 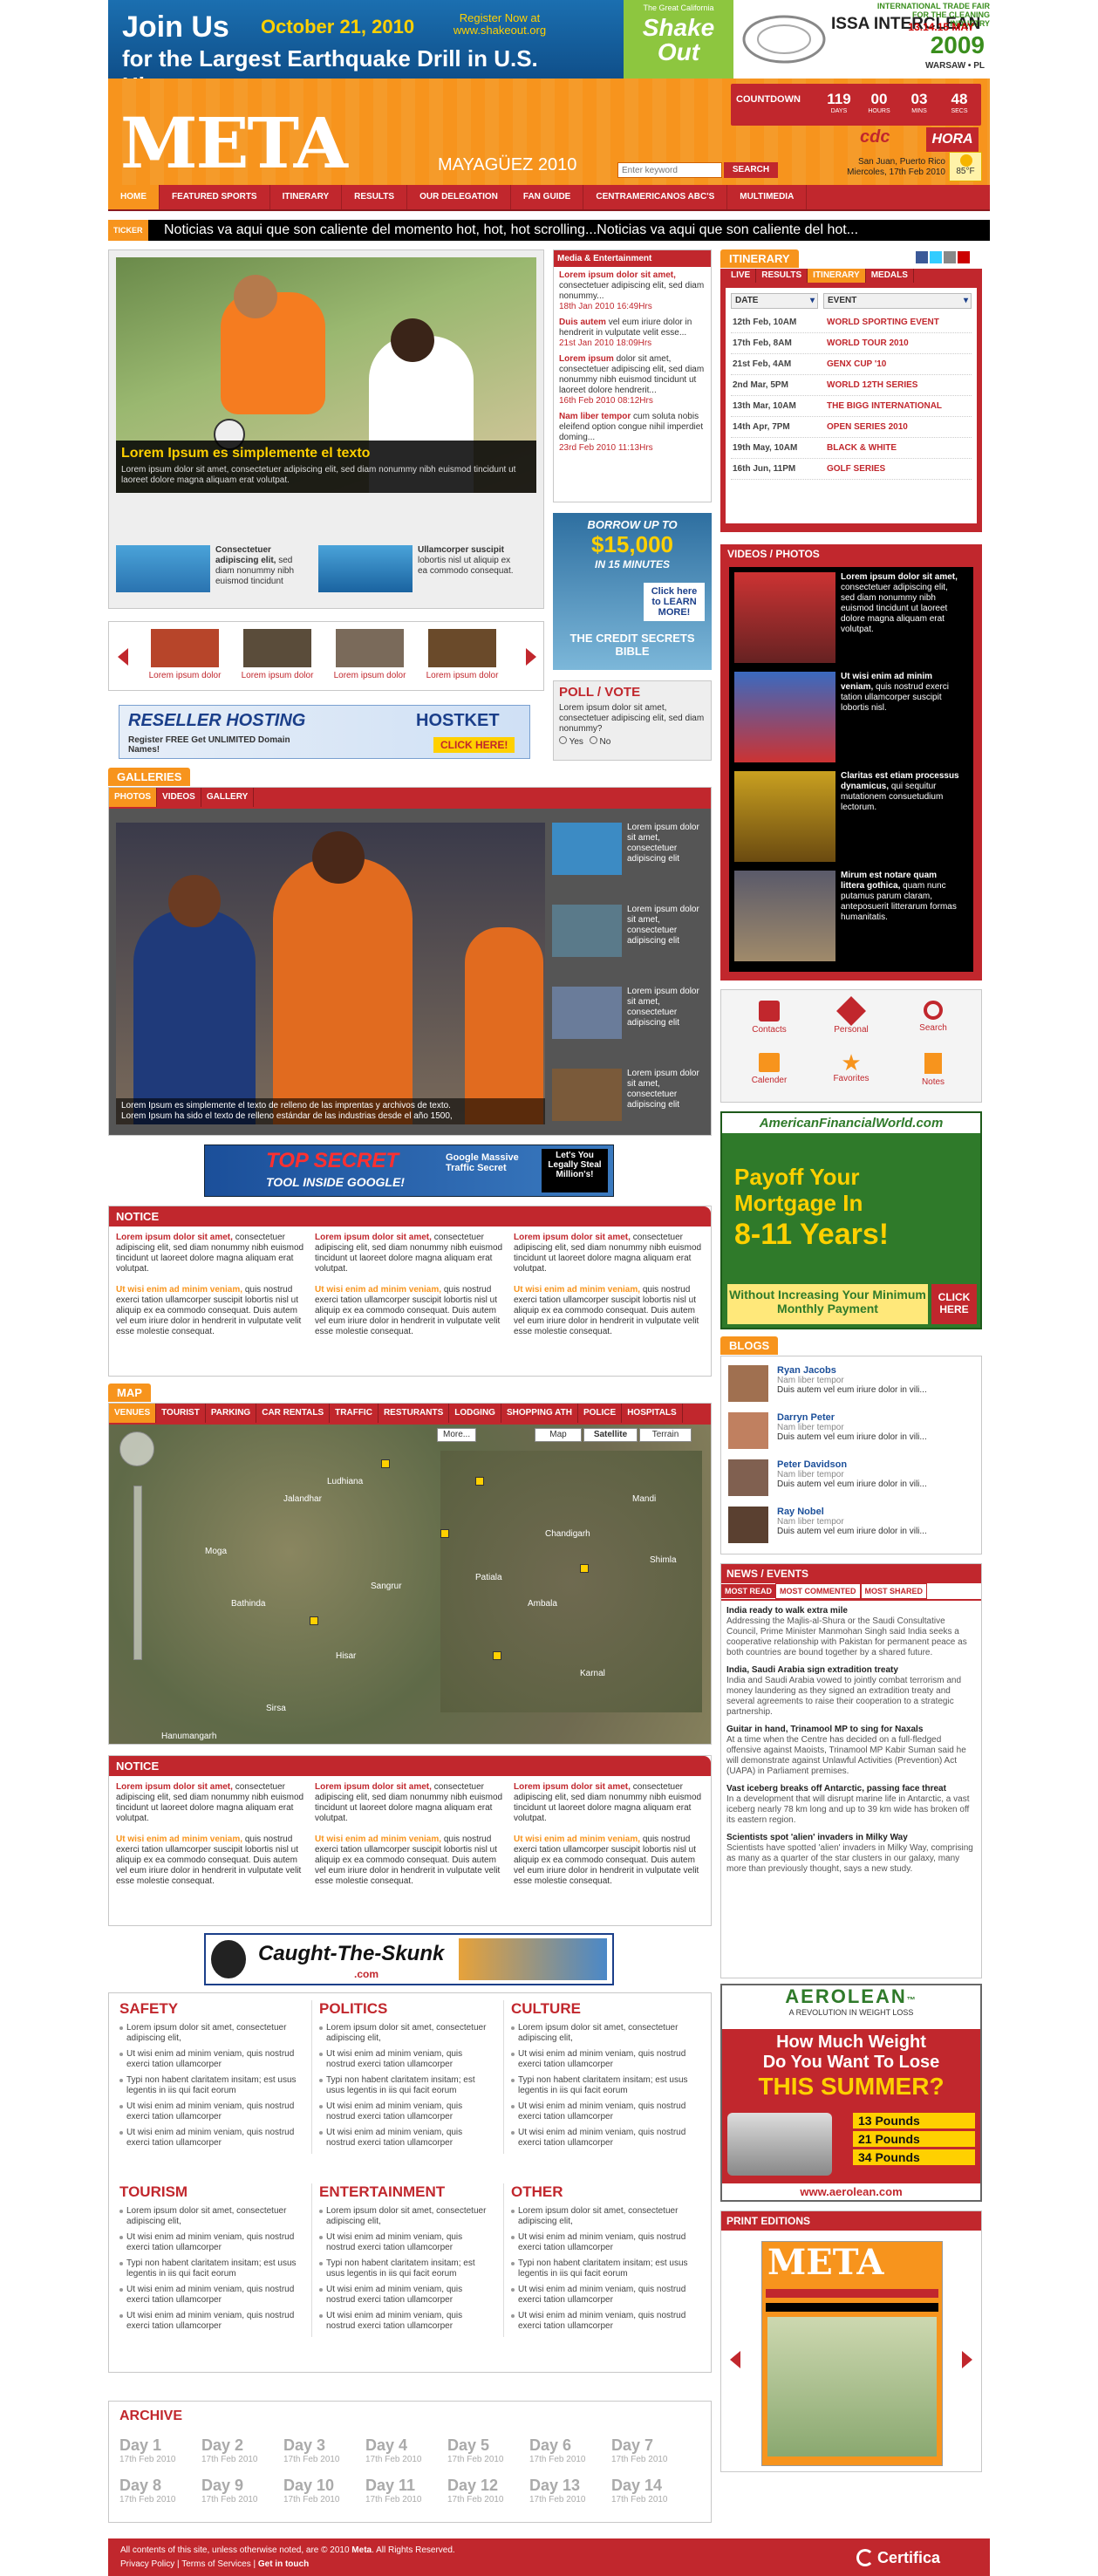 I want to click on map-type-map-button: Map, so click(x=558, y=1435).